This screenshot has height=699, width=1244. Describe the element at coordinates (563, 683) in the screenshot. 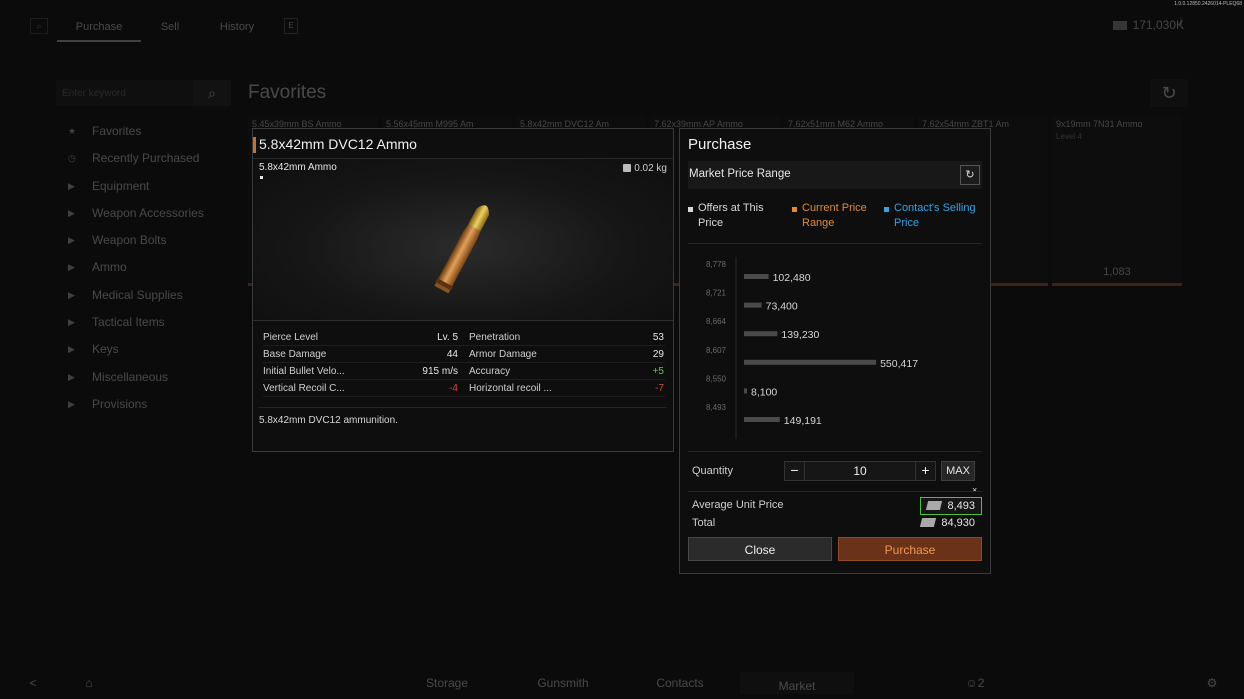

I see `nav-gunsmith: Gunsmith` at that location.